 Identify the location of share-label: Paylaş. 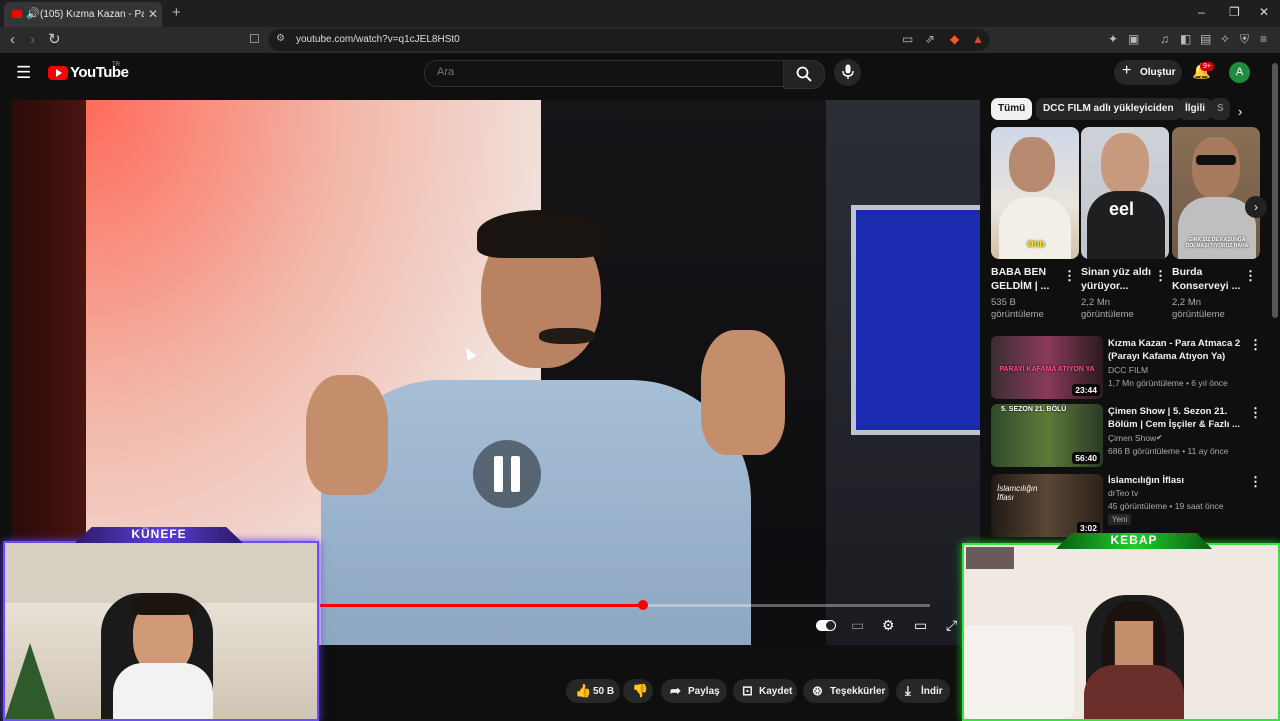
(704, 691).